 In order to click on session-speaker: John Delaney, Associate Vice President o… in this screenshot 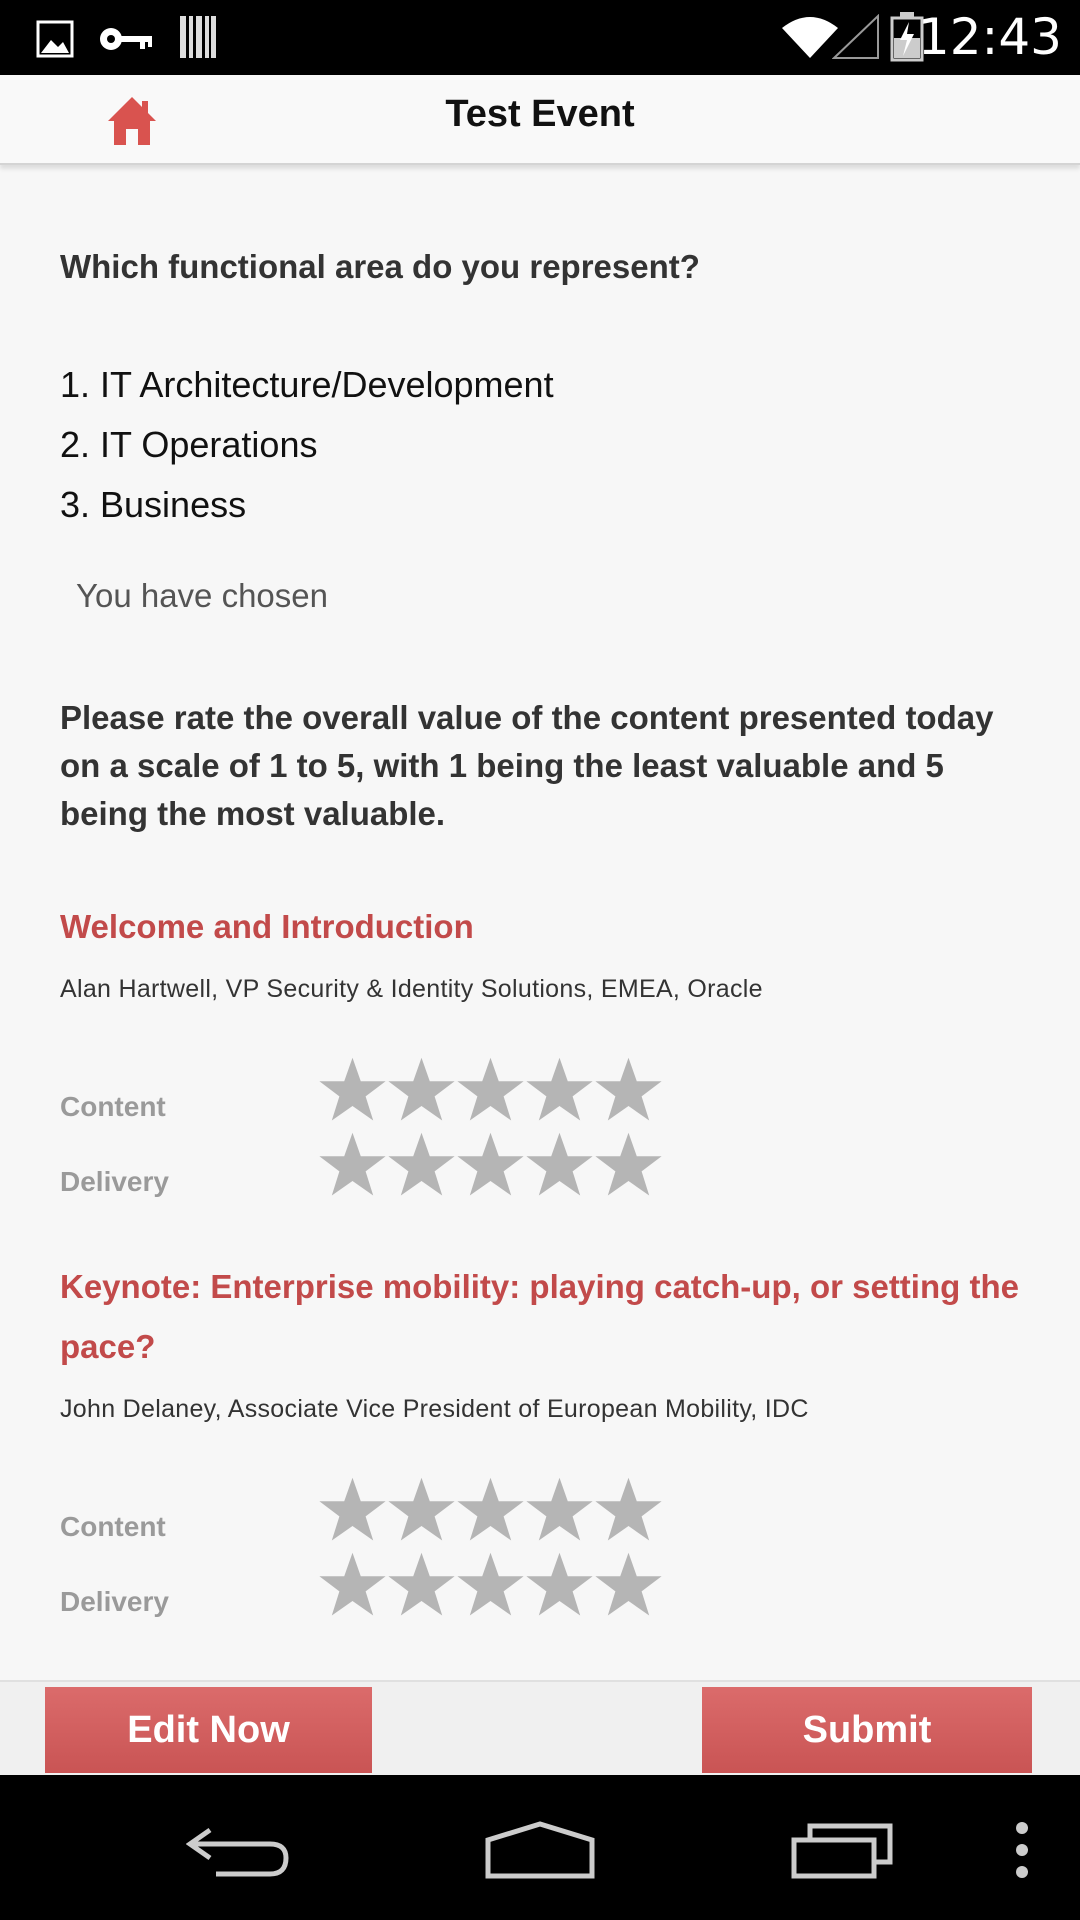, I will do `click(434, 1409)`.